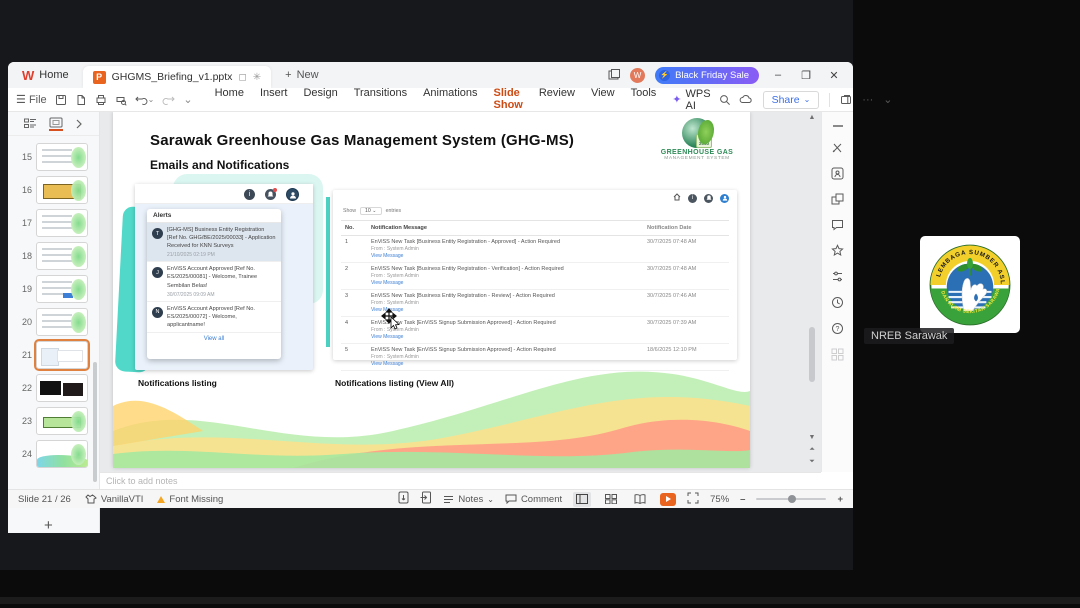 The image size is (1080, 608). Describe the element at coordinates (320, 100) in the screenshot. I see `menu-design: Design` at that location.